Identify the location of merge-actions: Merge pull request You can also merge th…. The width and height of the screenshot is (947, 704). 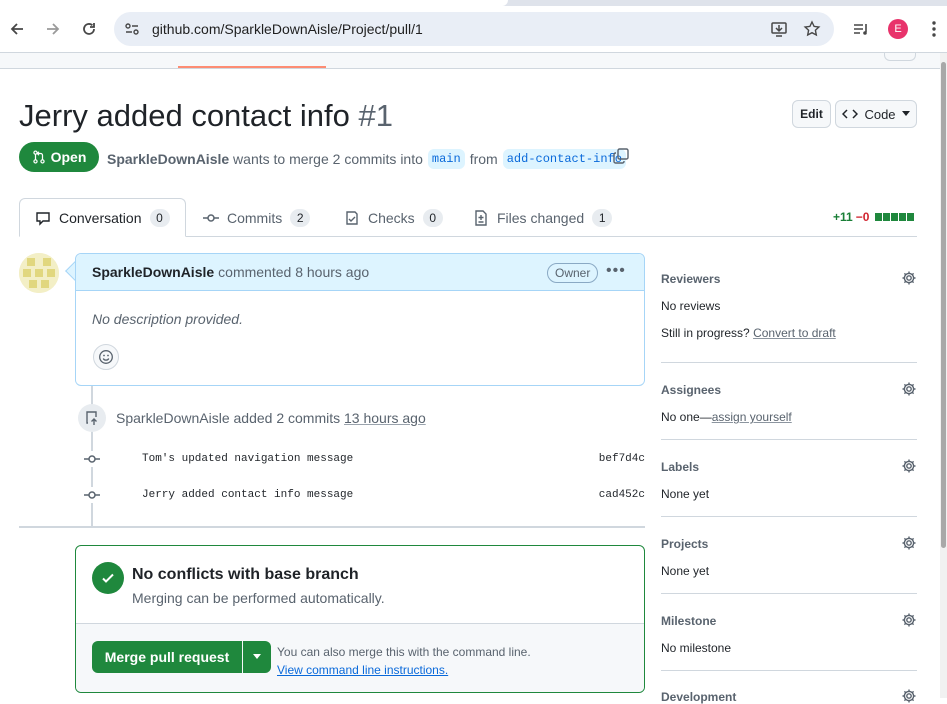
(360, 657).